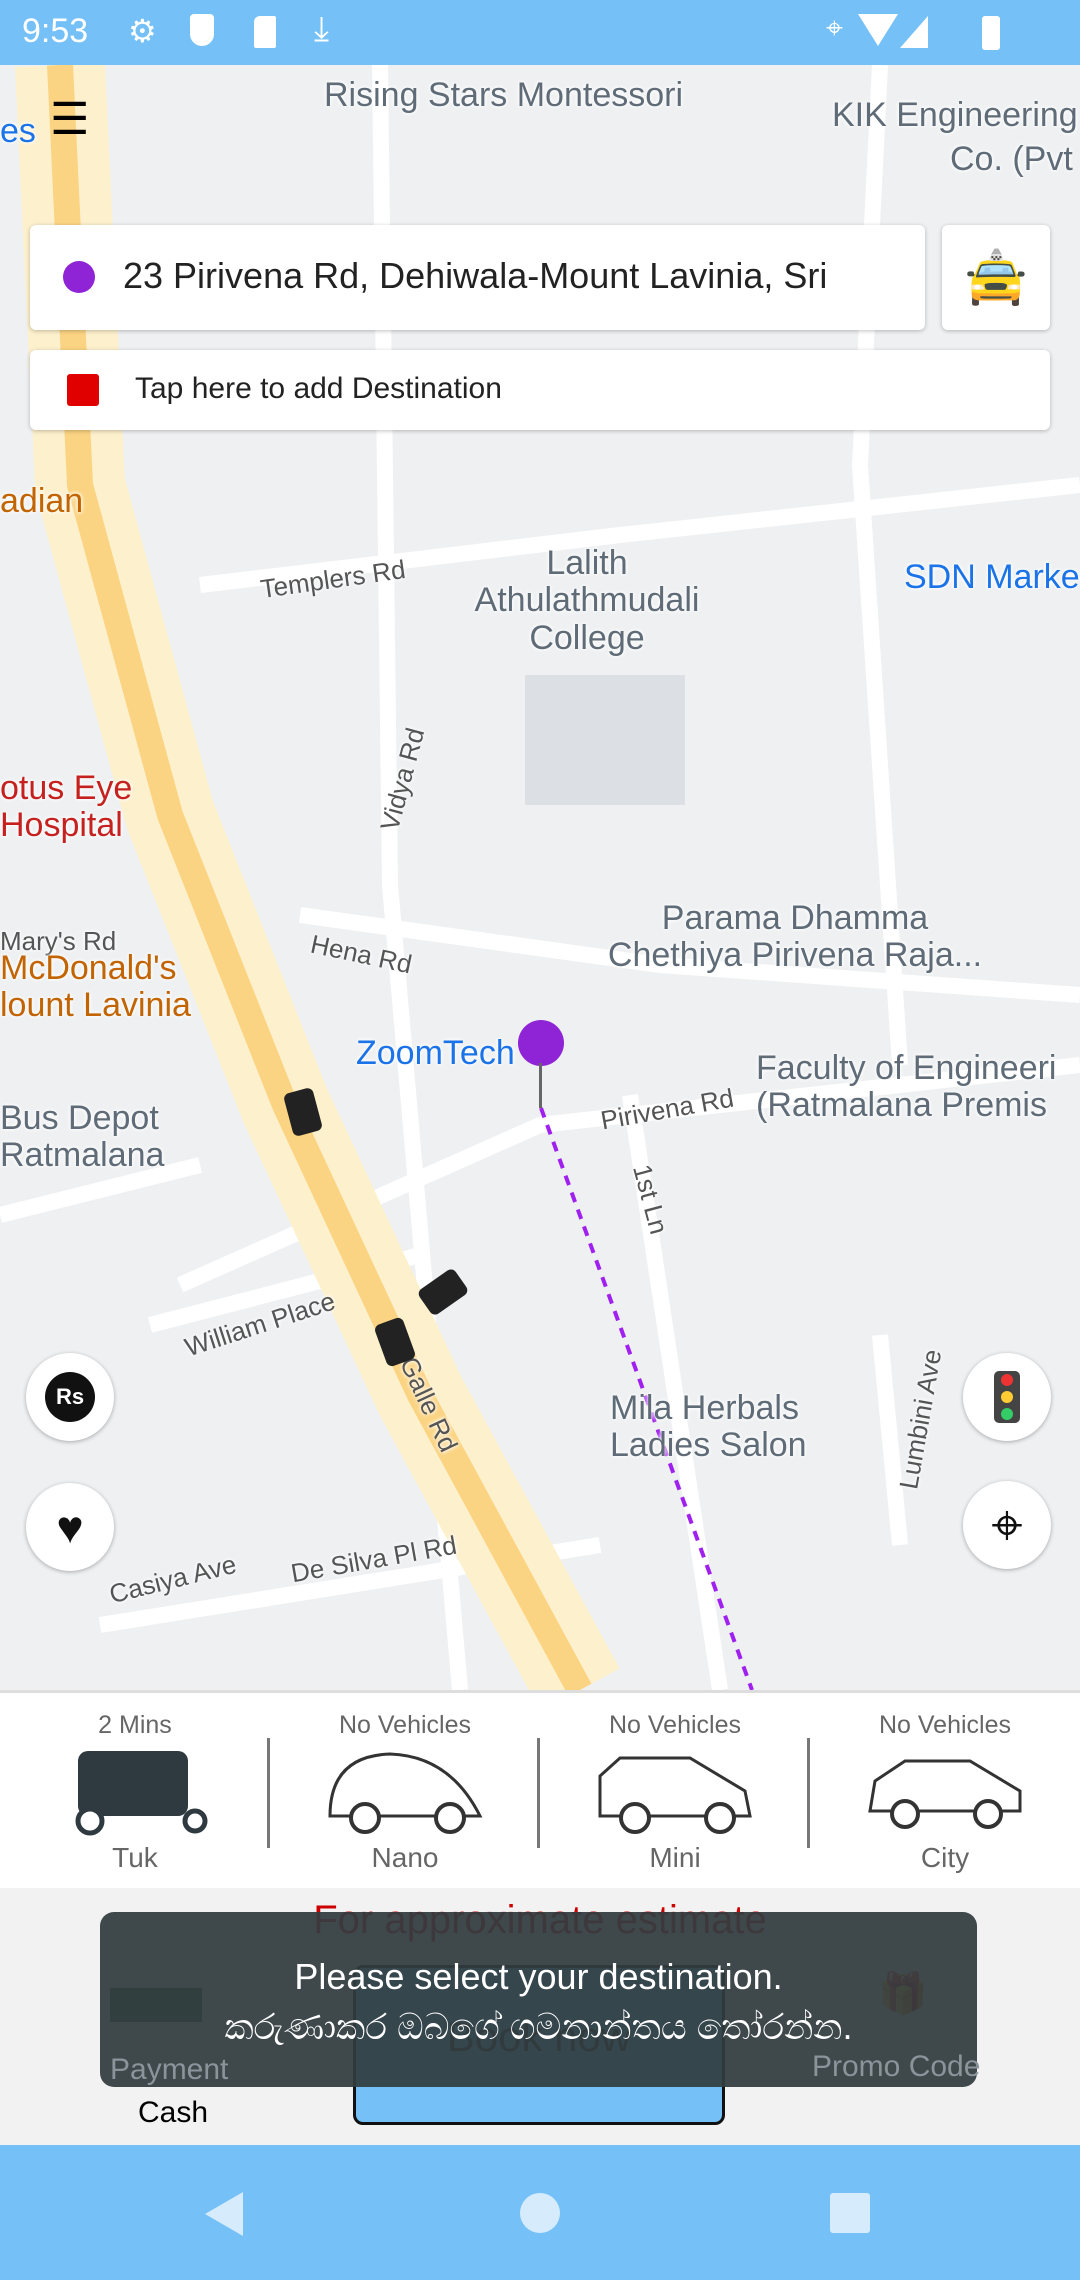 The image size is (1080, 2280). Describe the element at coordinates (435, 1053) in the screenshot. I see `map-label: ZoomTech` at that location.